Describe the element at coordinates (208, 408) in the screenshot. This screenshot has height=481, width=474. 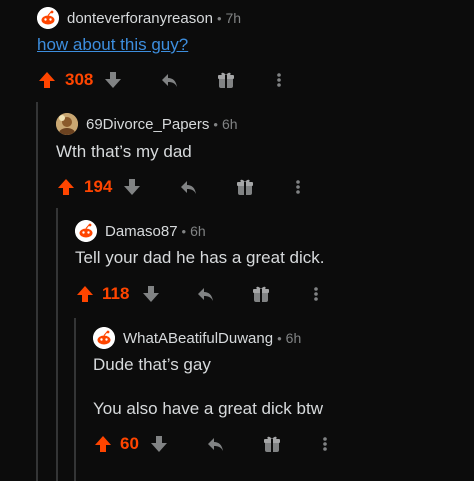
I see `comment-body-line-2: You also have a great dick btw` at that location.